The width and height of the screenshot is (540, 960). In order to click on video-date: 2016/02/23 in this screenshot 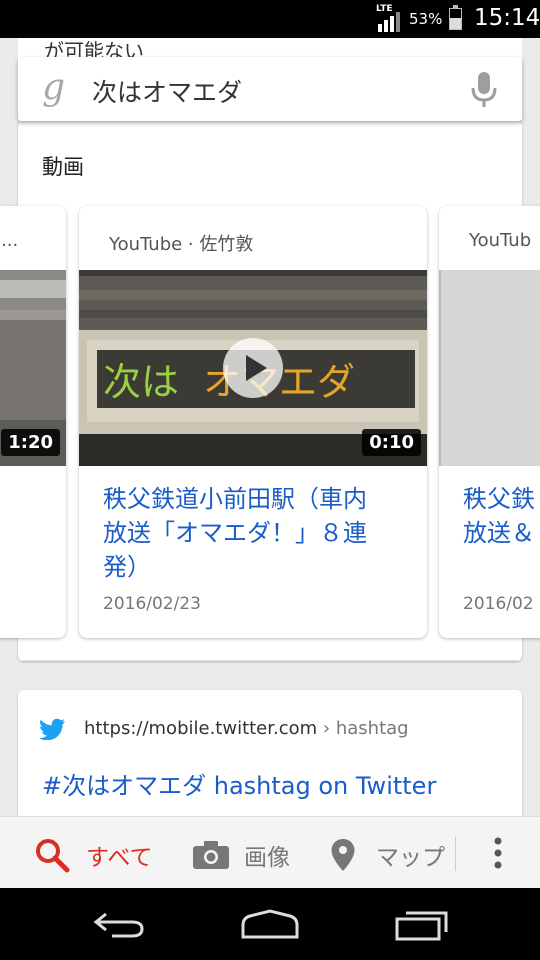, I will do `click(152, 604)`.